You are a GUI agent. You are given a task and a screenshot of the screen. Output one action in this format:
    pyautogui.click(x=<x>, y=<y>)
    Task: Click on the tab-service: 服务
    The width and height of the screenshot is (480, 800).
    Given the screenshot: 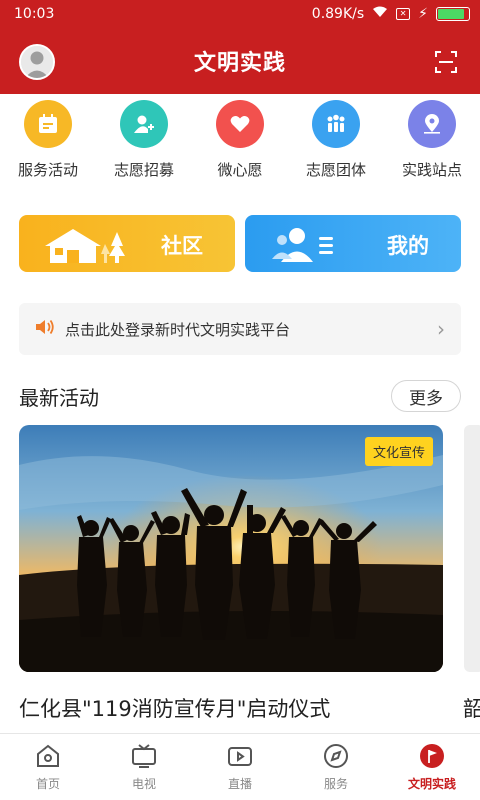 What is the action you would take?
    pyautogui.click(x=336, y=767)
    